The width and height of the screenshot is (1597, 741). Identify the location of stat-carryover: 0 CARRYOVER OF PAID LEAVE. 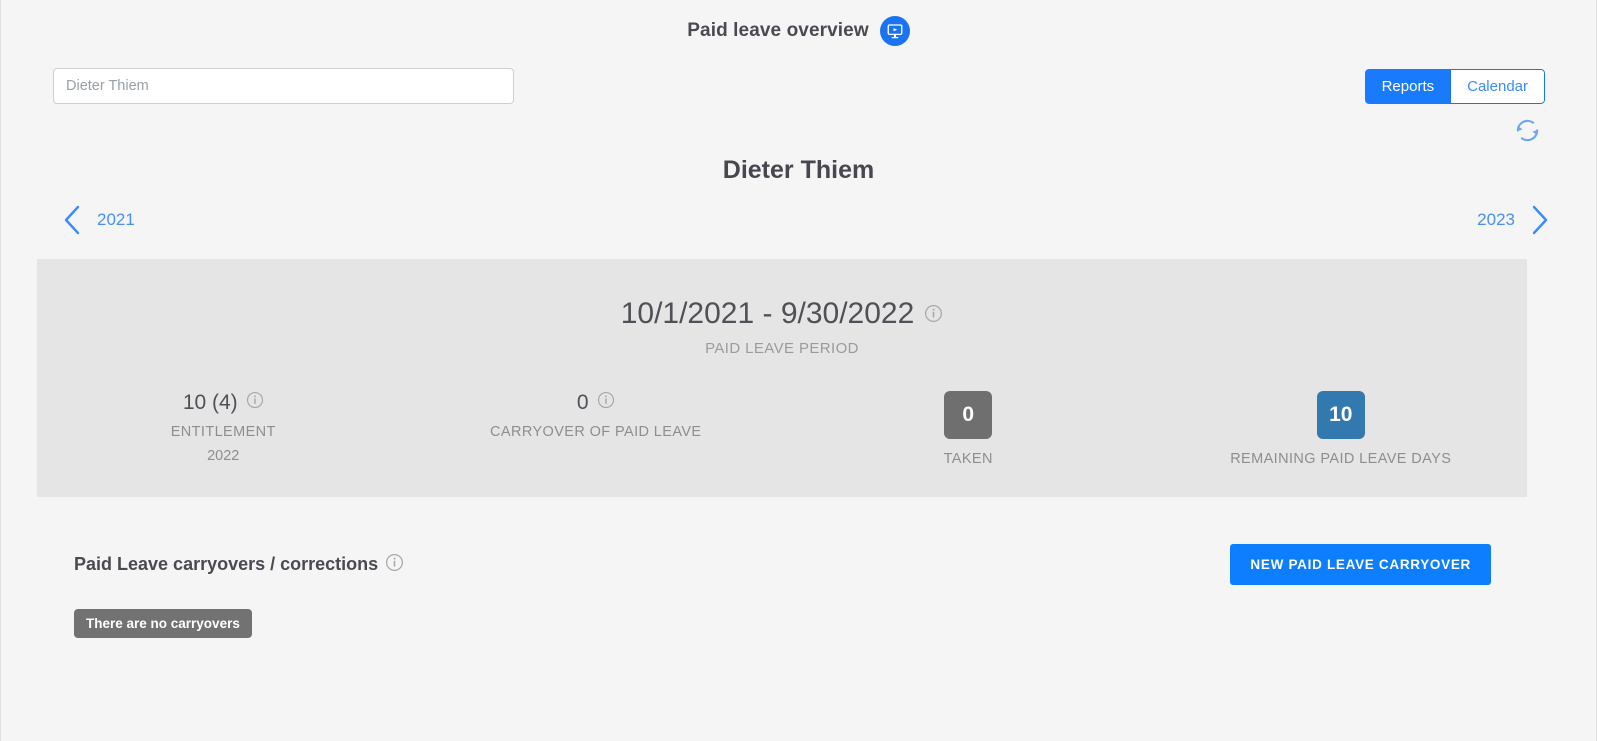
(596, 415).